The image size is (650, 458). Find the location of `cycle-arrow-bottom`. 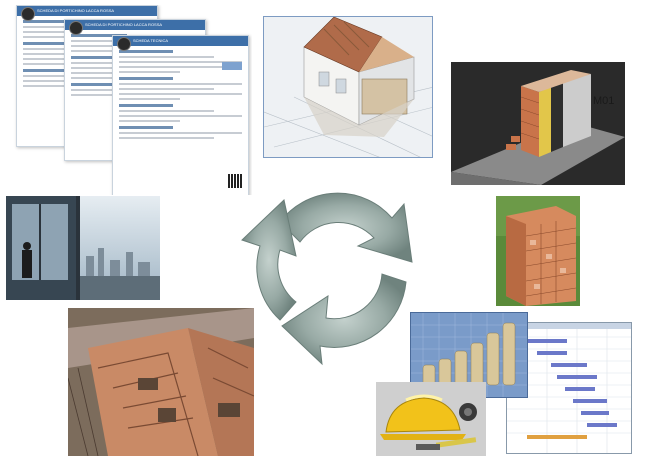

cycle-arrow-bottom is located at coordinates (344, 319).